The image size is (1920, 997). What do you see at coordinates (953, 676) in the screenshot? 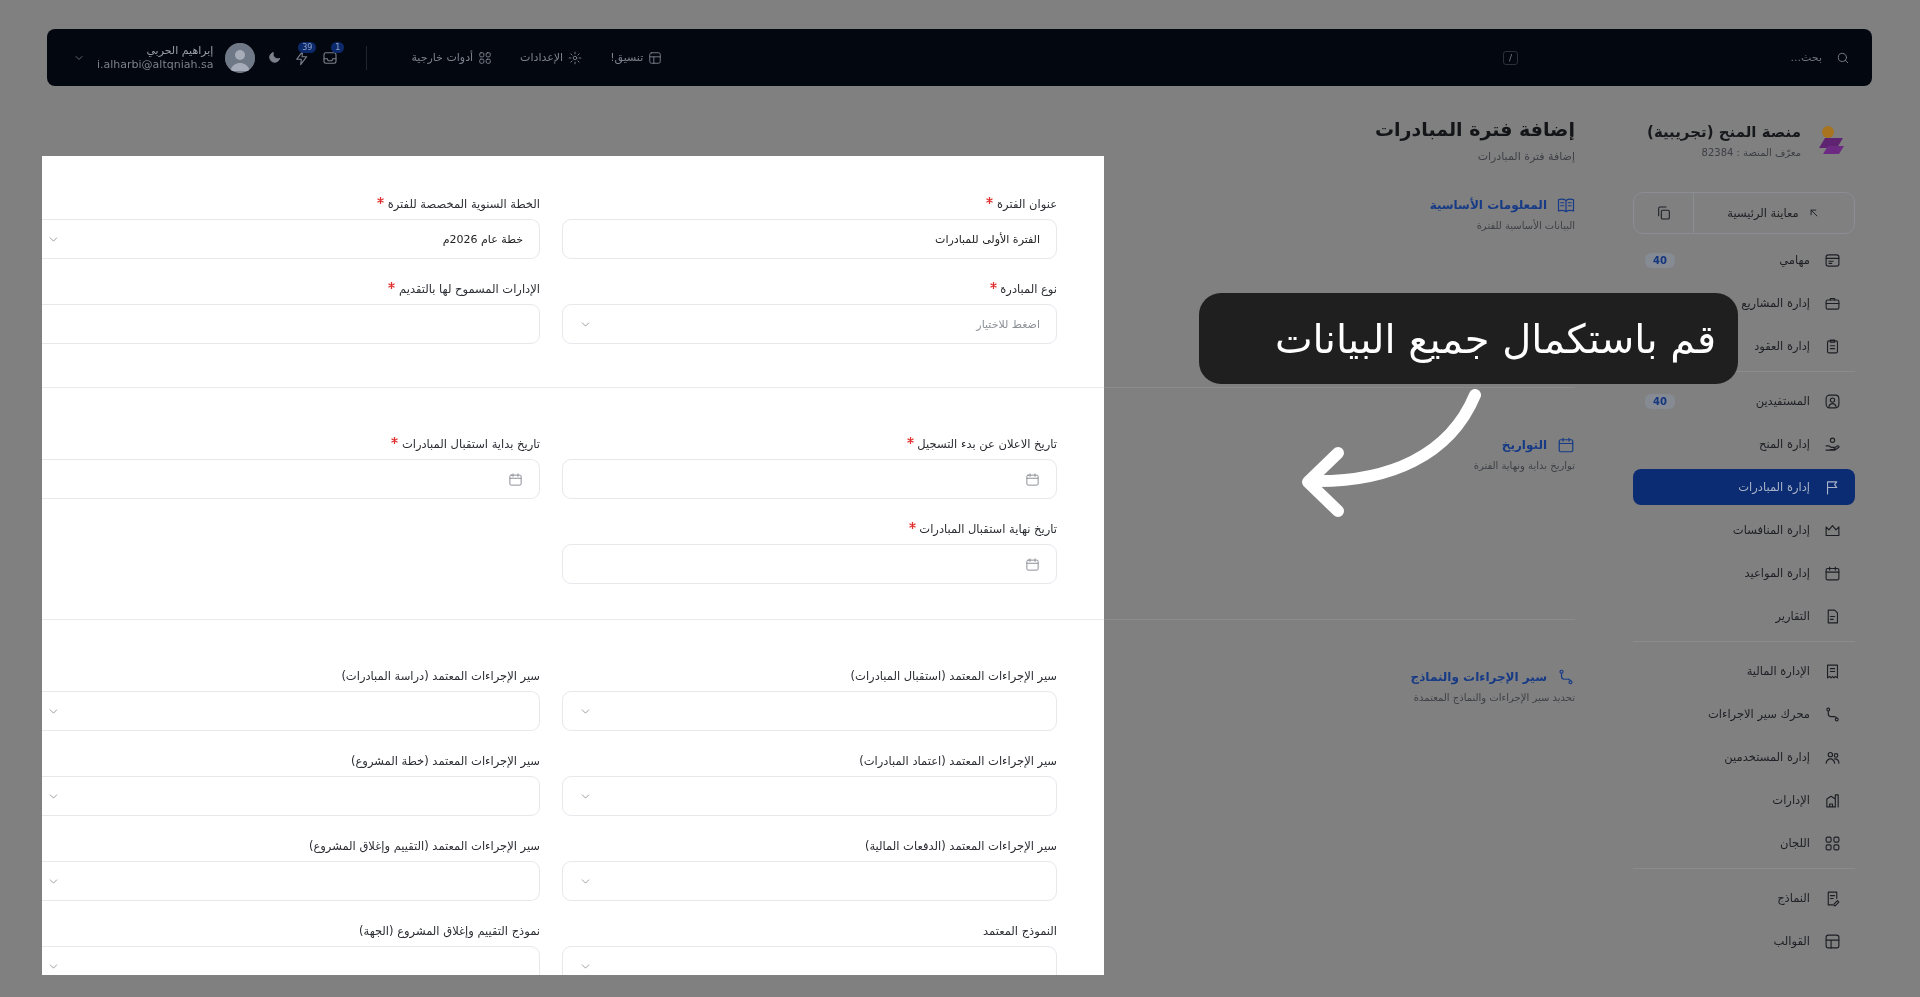
I see `field-label: سير الإجراءات المعتمد (استقبال المبادرات)` at bounding box center [953, 676].